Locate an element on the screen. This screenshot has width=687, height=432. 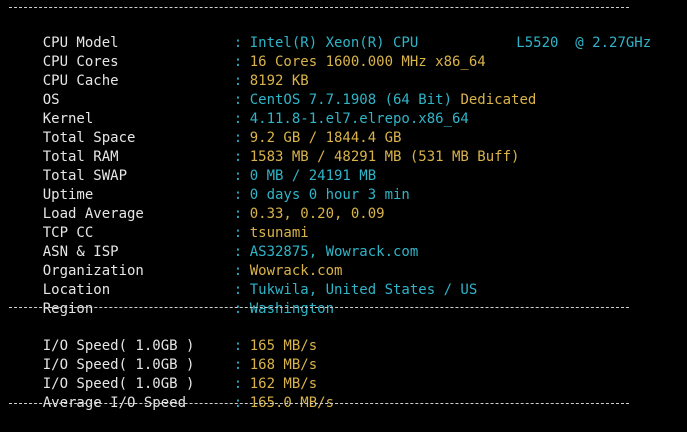
row-average-io-speed: Average I/O Speed:165.0 MB/s is located at coordinates (171, 393).